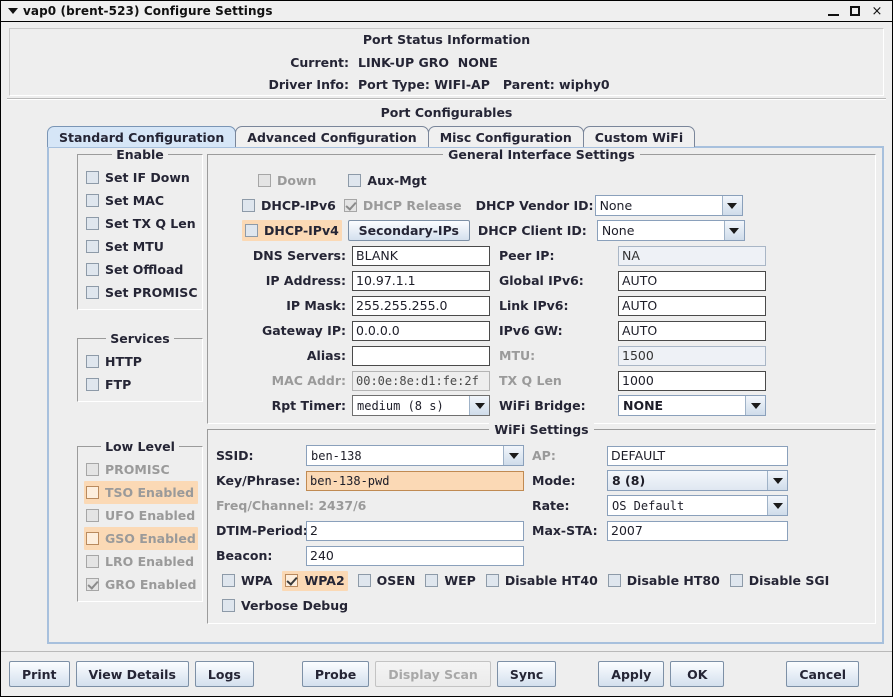 The height and width of the screenshot is (697, 893). I want to click on cancel-button: Cancel, so click(822, 674).